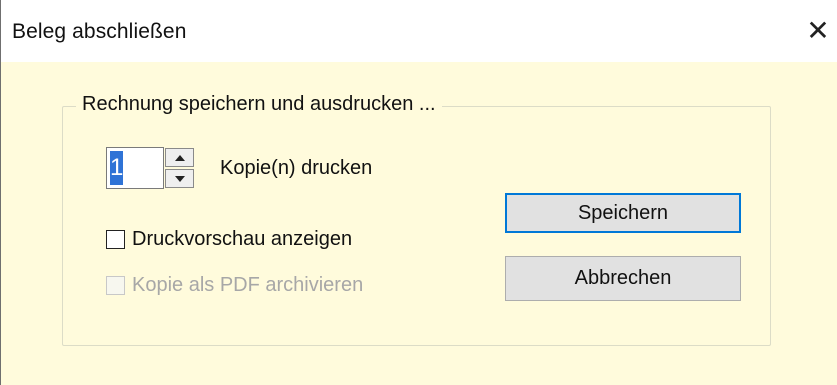  I want to click on pdf-archive-checkbox-label: Kopie als PDF archivieren, so click(248, 285).